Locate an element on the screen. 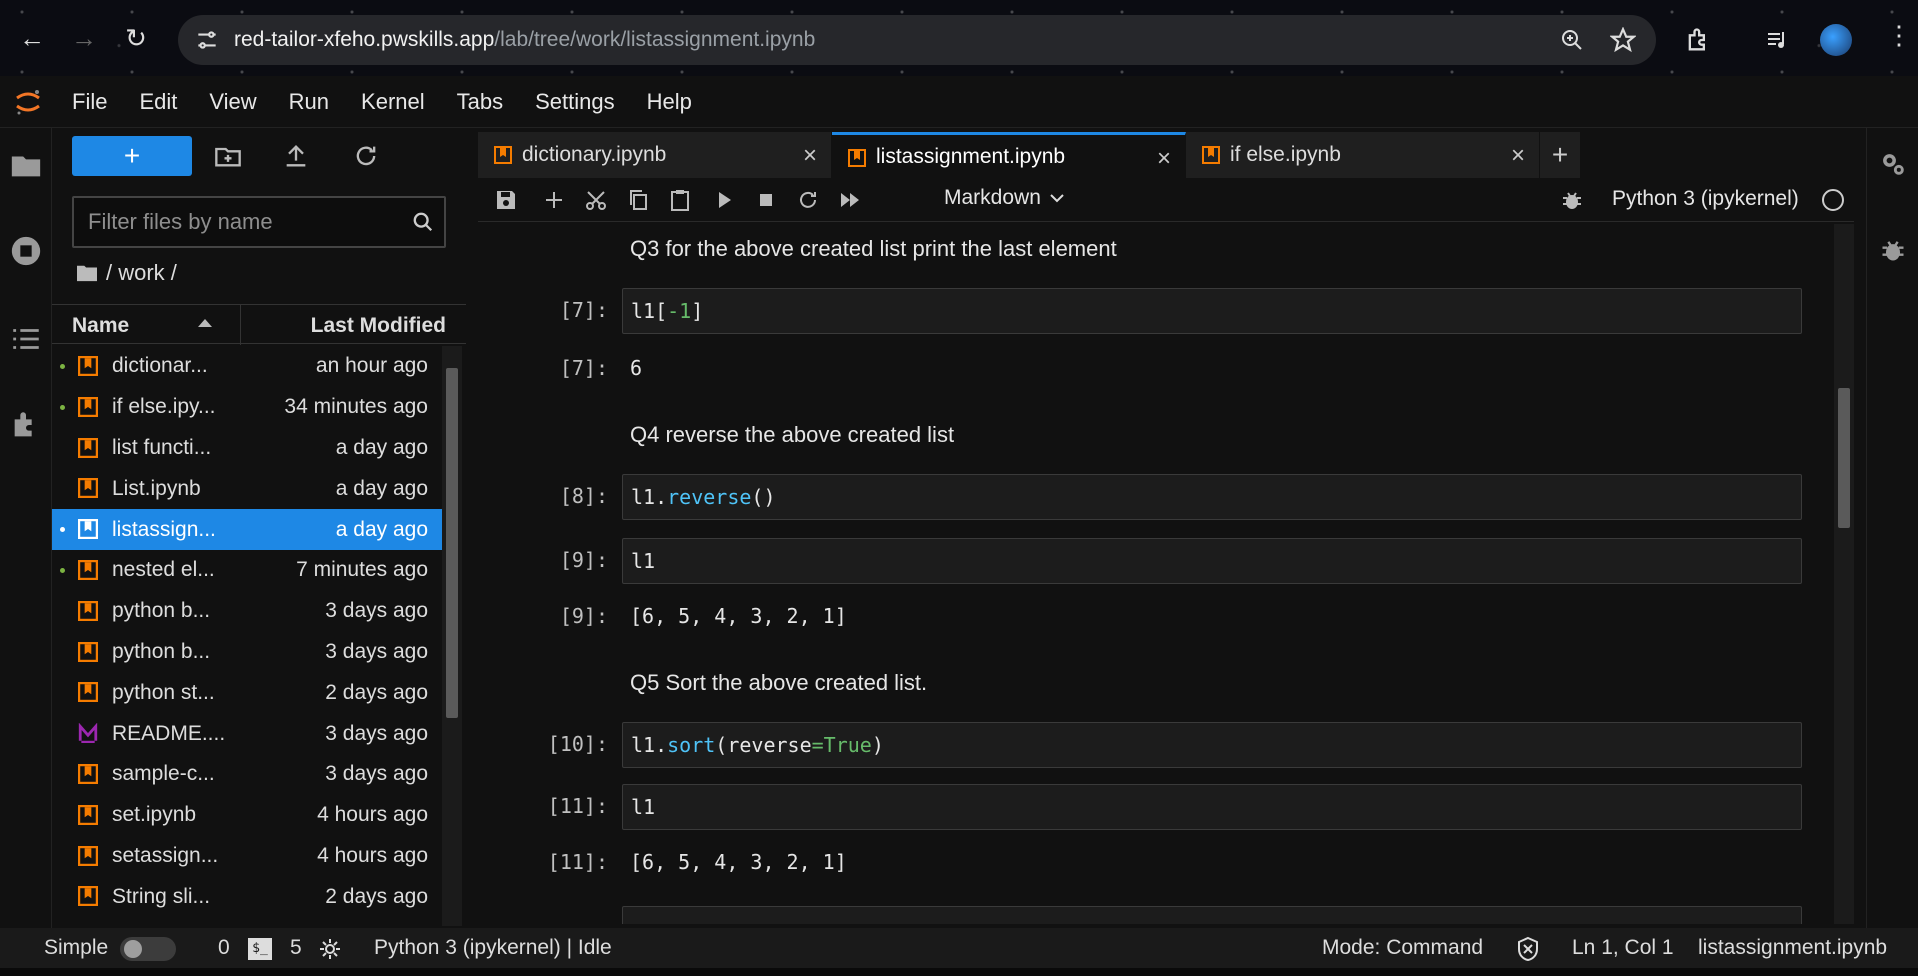 This screenshot has height=976, width=1918. insert-cell-icon is located at coordinates (554, 200).